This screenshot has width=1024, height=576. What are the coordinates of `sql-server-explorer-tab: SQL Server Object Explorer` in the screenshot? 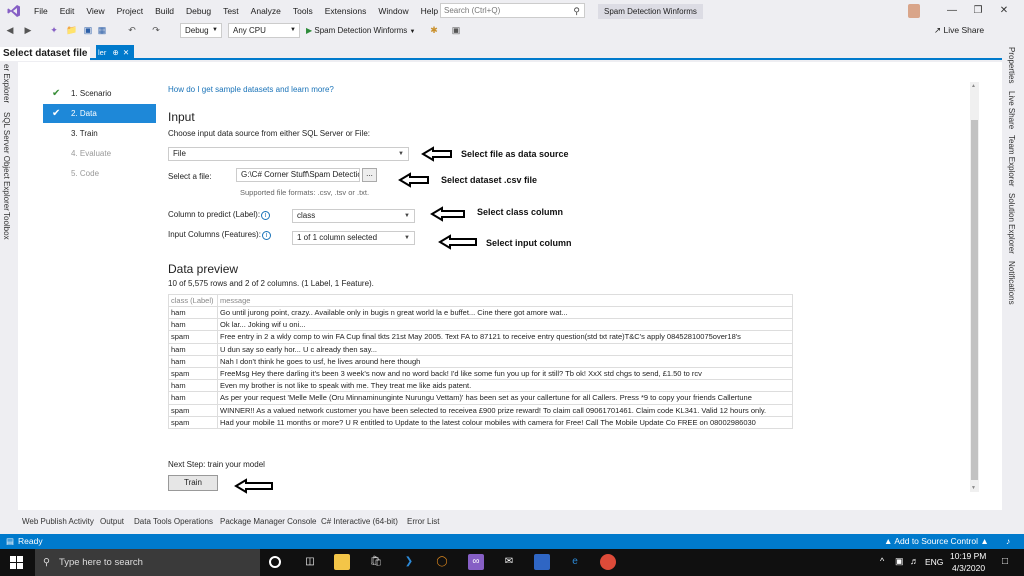 It's located at (6, 161).